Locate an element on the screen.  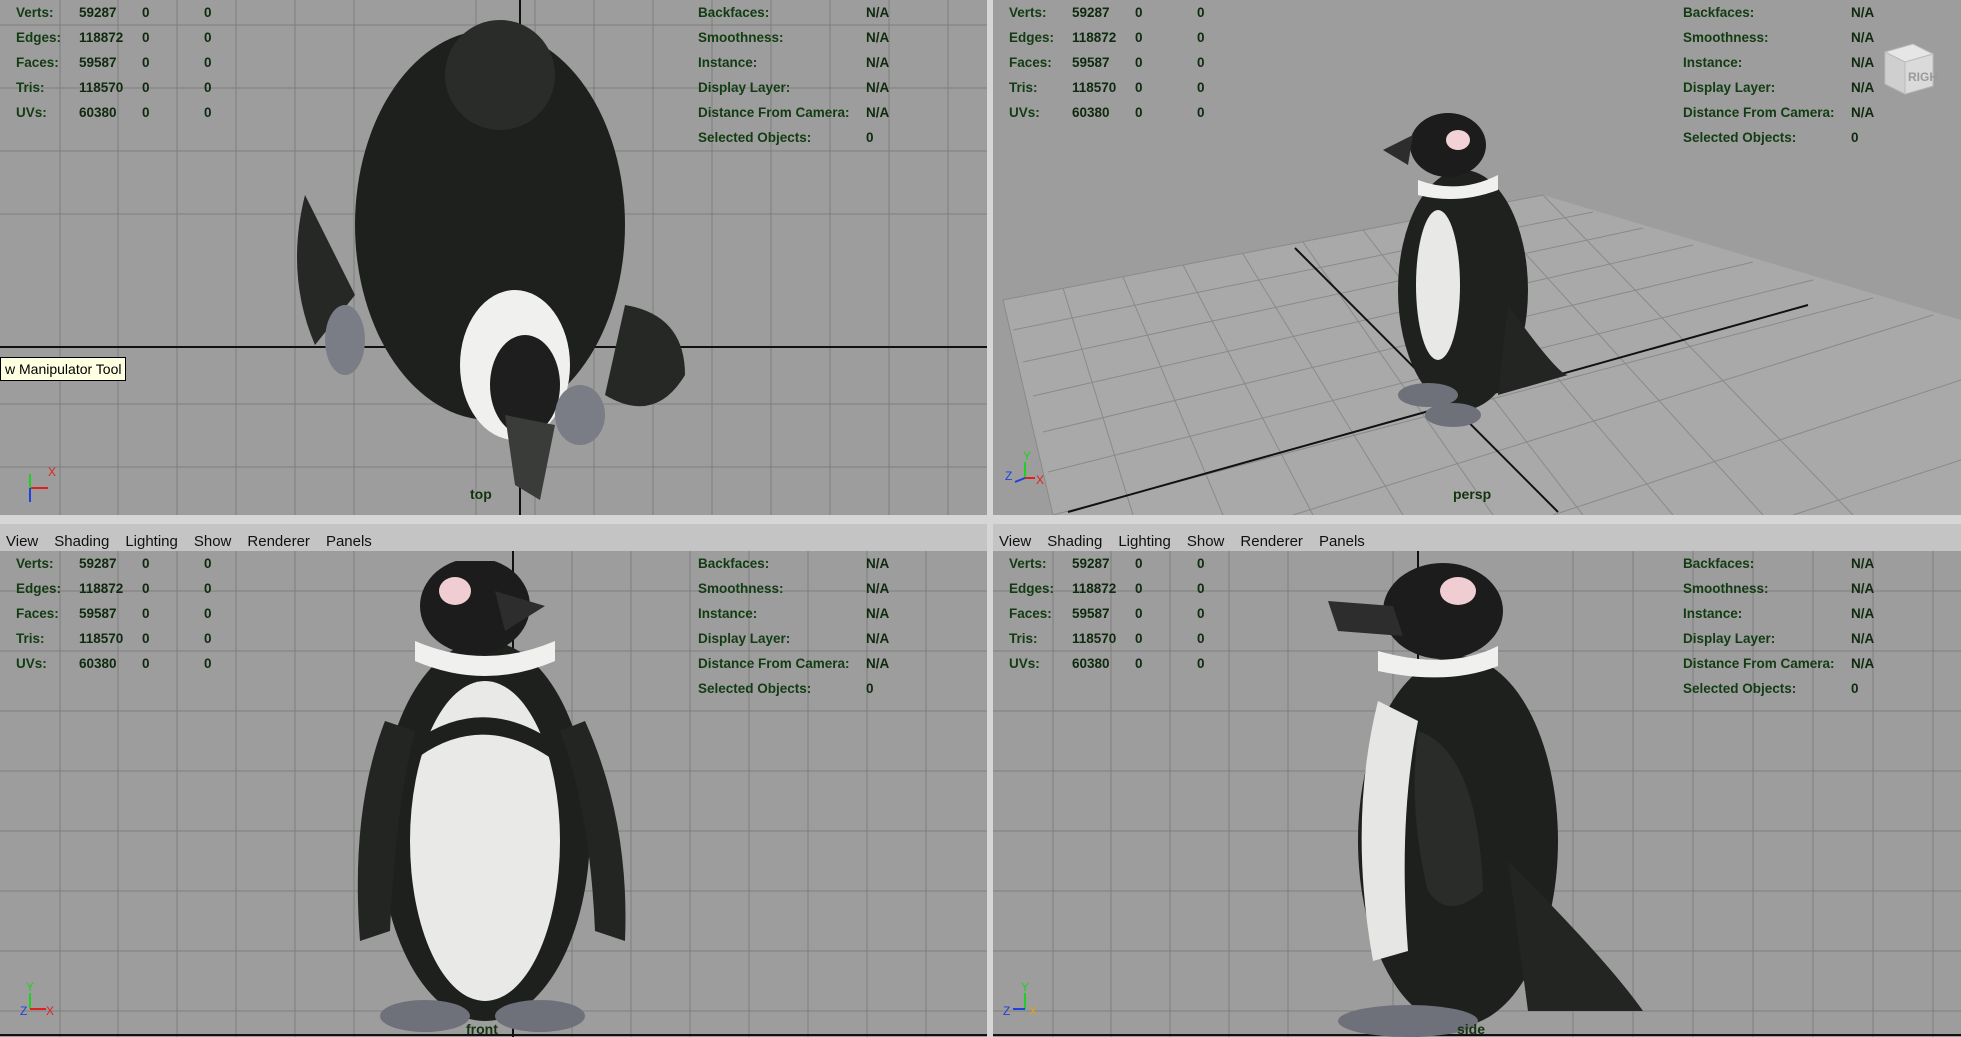
penguin-model-side is located at coordinates (1485, 799).